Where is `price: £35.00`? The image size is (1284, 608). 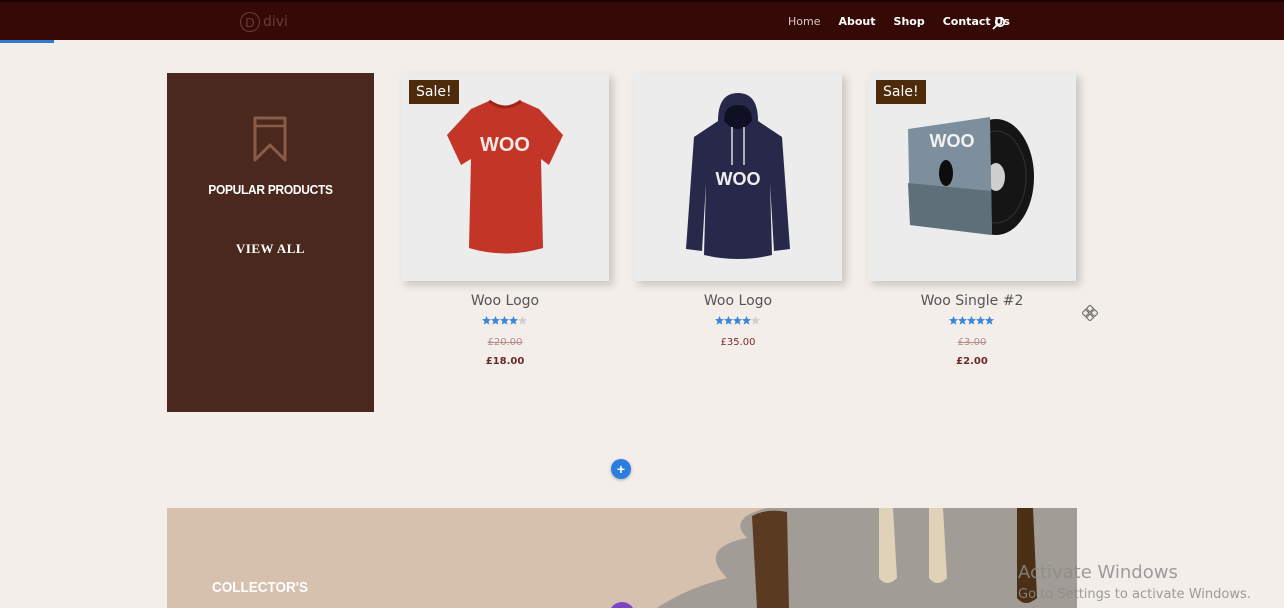
price: £35.00 is located at coordinates (738, 342).